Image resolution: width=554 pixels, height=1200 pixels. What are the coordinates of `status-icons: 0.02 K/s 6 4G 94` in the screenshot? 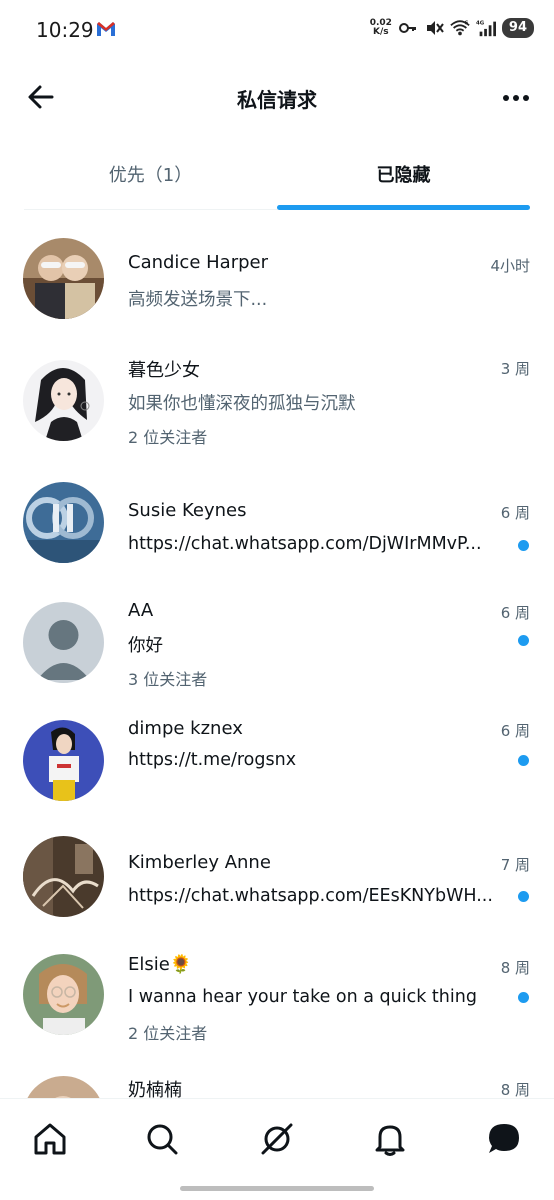 It's located at (452, 28).